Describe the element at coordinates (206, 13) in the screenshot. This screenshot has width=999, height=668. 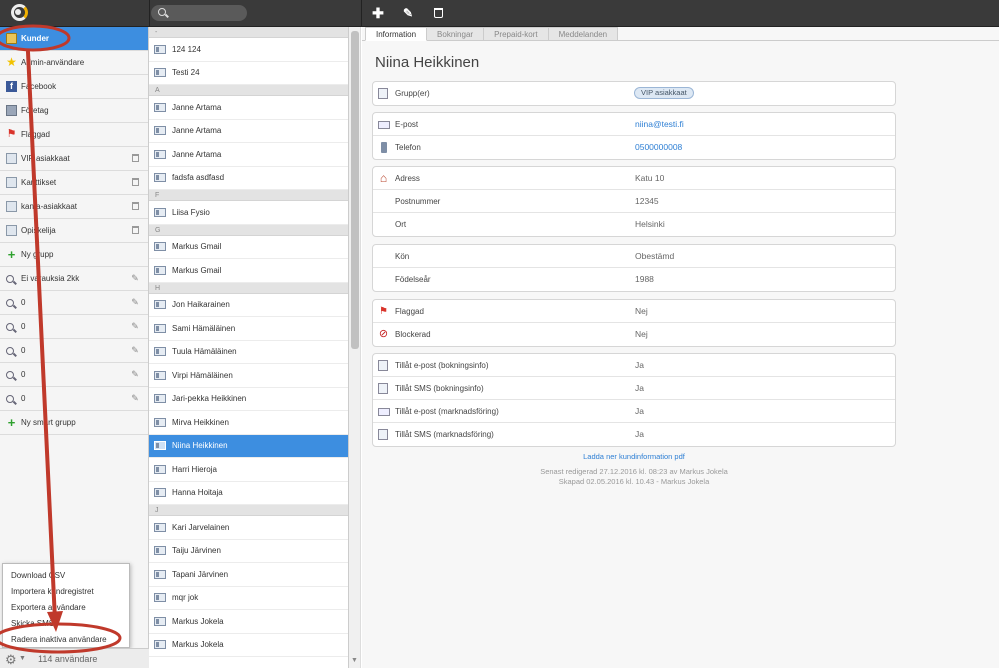
I see `search-input` at that location.